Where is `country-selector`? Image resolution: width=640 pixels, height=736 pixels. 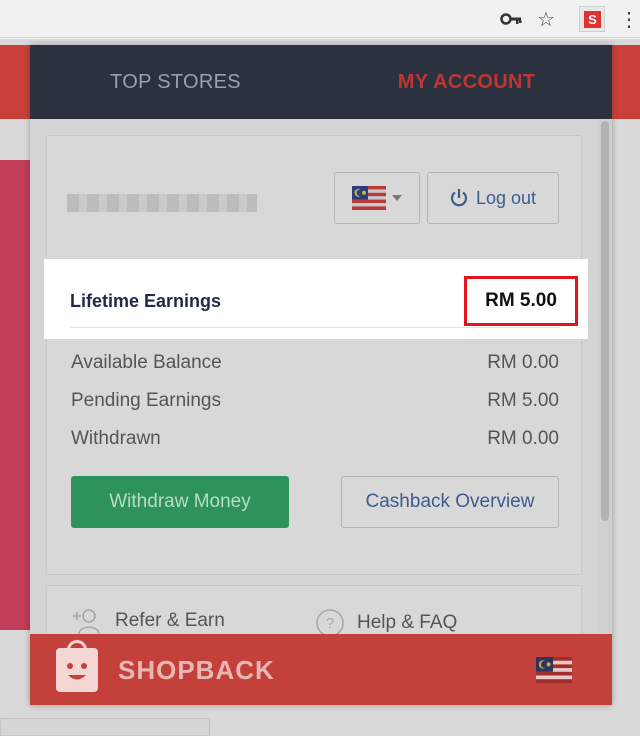
country-selector is located at coordinates (377, 198).